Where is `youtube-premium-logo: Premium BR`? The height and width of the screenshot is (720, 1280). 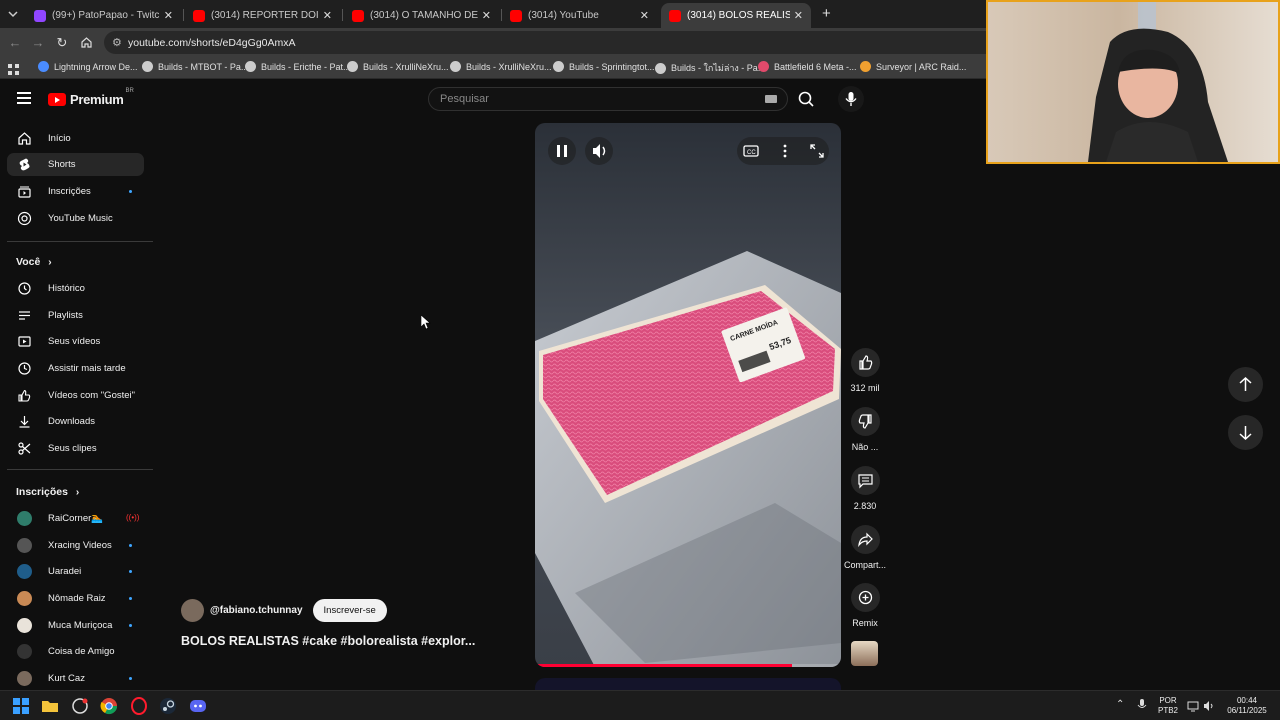
youtube-premium-logo: Premium BR is located at coordinates (91, 97).